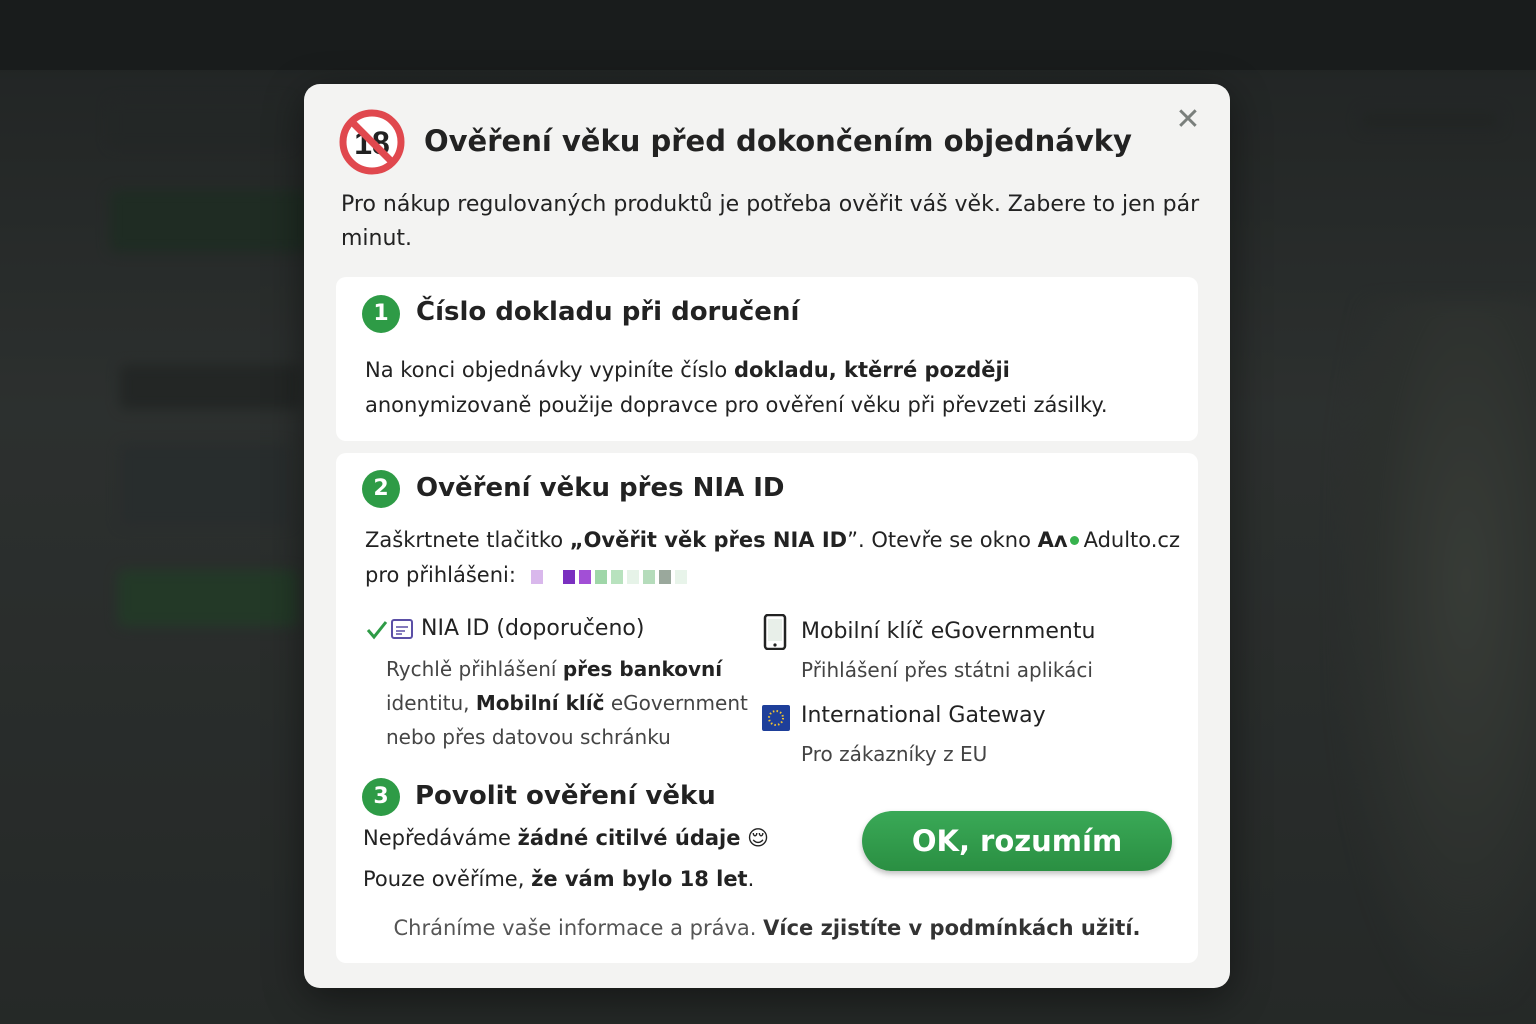 The image size is (1536, 1024). What do you see at coordinates (565, 796) in the screenshot?
I see `step-3-title: Povolit ověření věku` at bounding box center [565, 796].